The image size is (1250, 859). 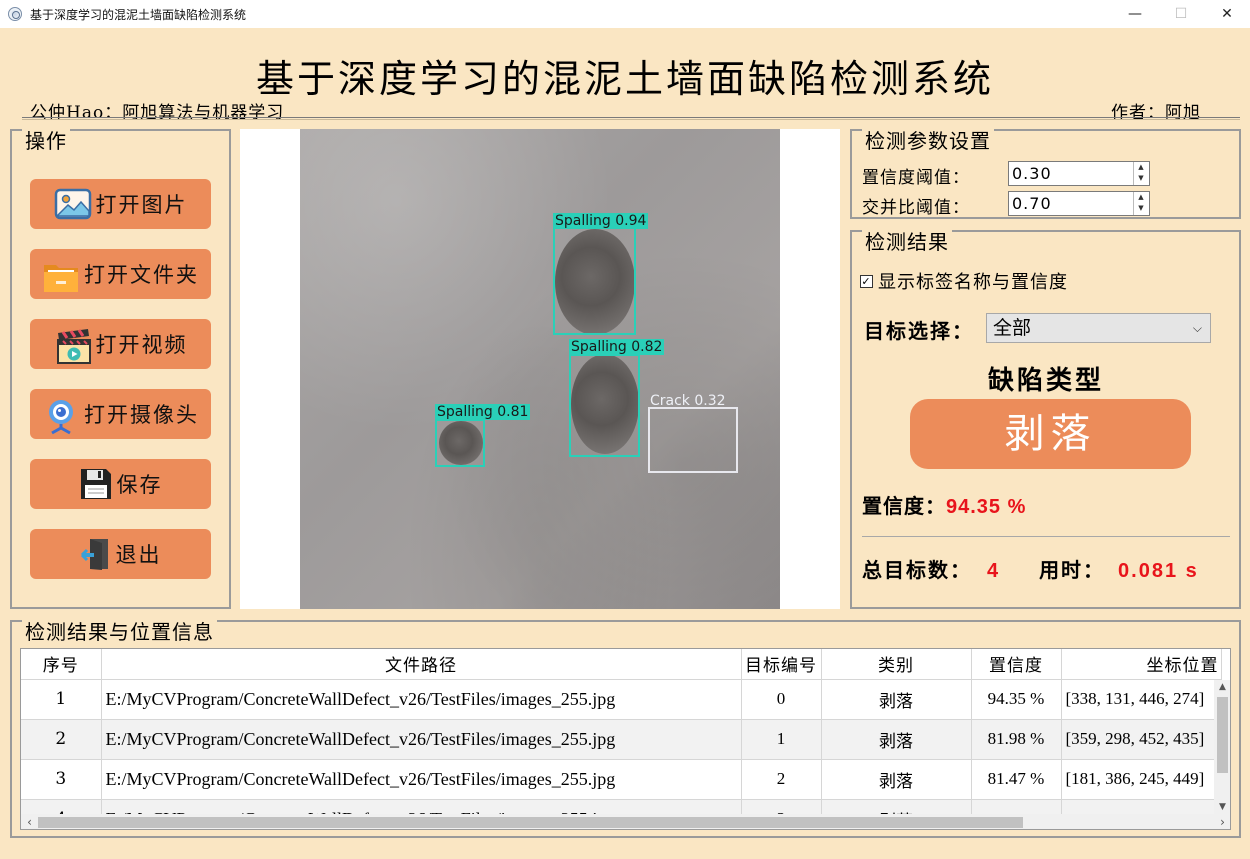 What do you see at coordinates (61, 664) in the screenshot?
I see `column-header-index: 序号` at bounding box center [61, 664].